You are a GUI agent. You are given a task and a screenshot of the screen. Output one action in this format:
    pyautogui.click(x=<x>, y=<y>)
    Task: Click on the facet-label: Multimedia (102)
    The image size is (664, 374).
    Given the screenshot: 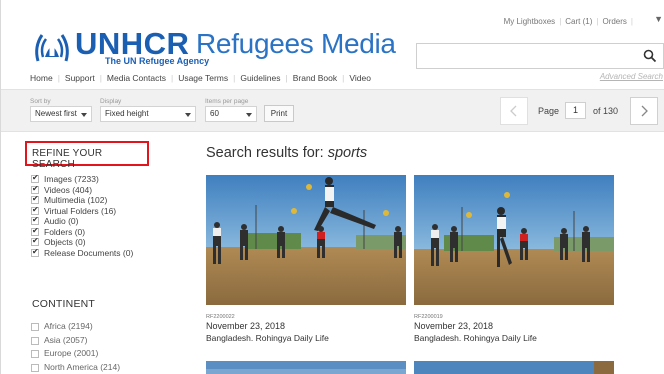 What is the action you would take?
    pyautogui.click(x=76, y=200)
    